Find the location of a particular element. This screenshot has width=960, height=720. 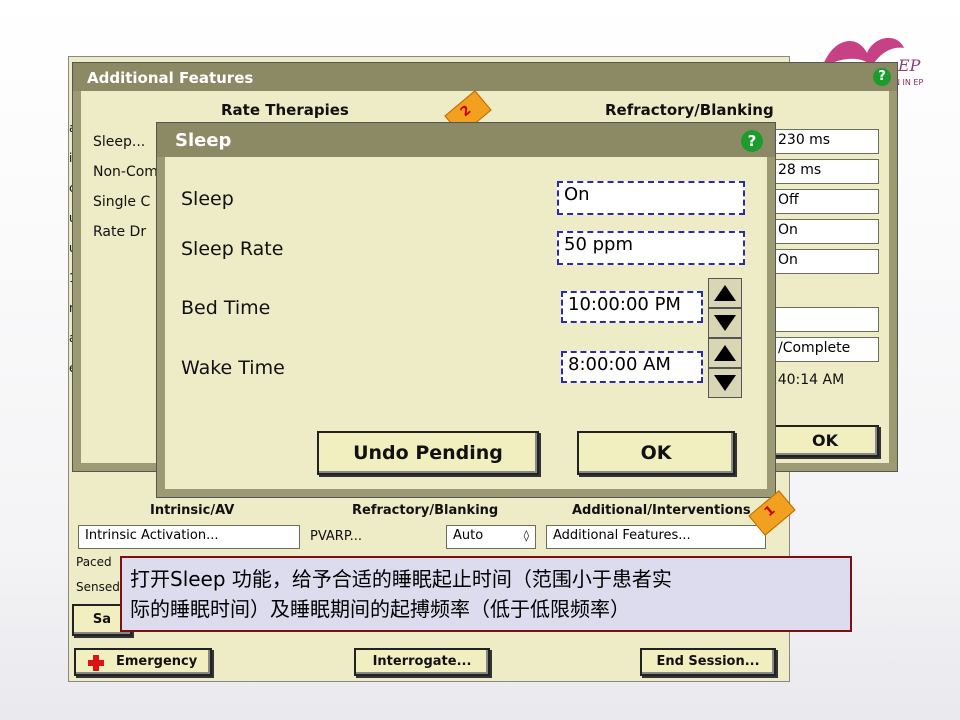

wake-time-label: Wake Time is located at coordinates (233, 368).